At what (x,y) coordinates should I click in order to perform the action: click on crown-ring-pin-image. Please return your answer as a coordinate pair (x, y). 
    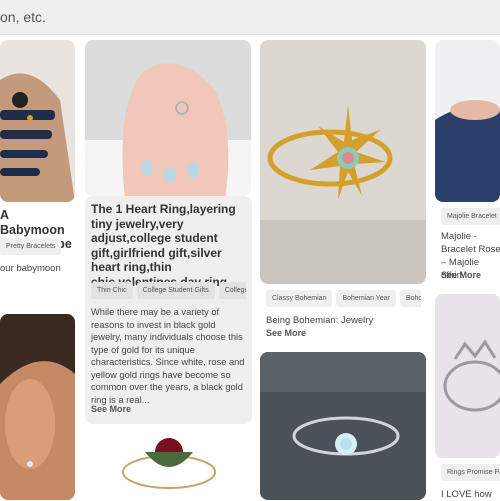
    Looking at the image, I should click on (467, 376).